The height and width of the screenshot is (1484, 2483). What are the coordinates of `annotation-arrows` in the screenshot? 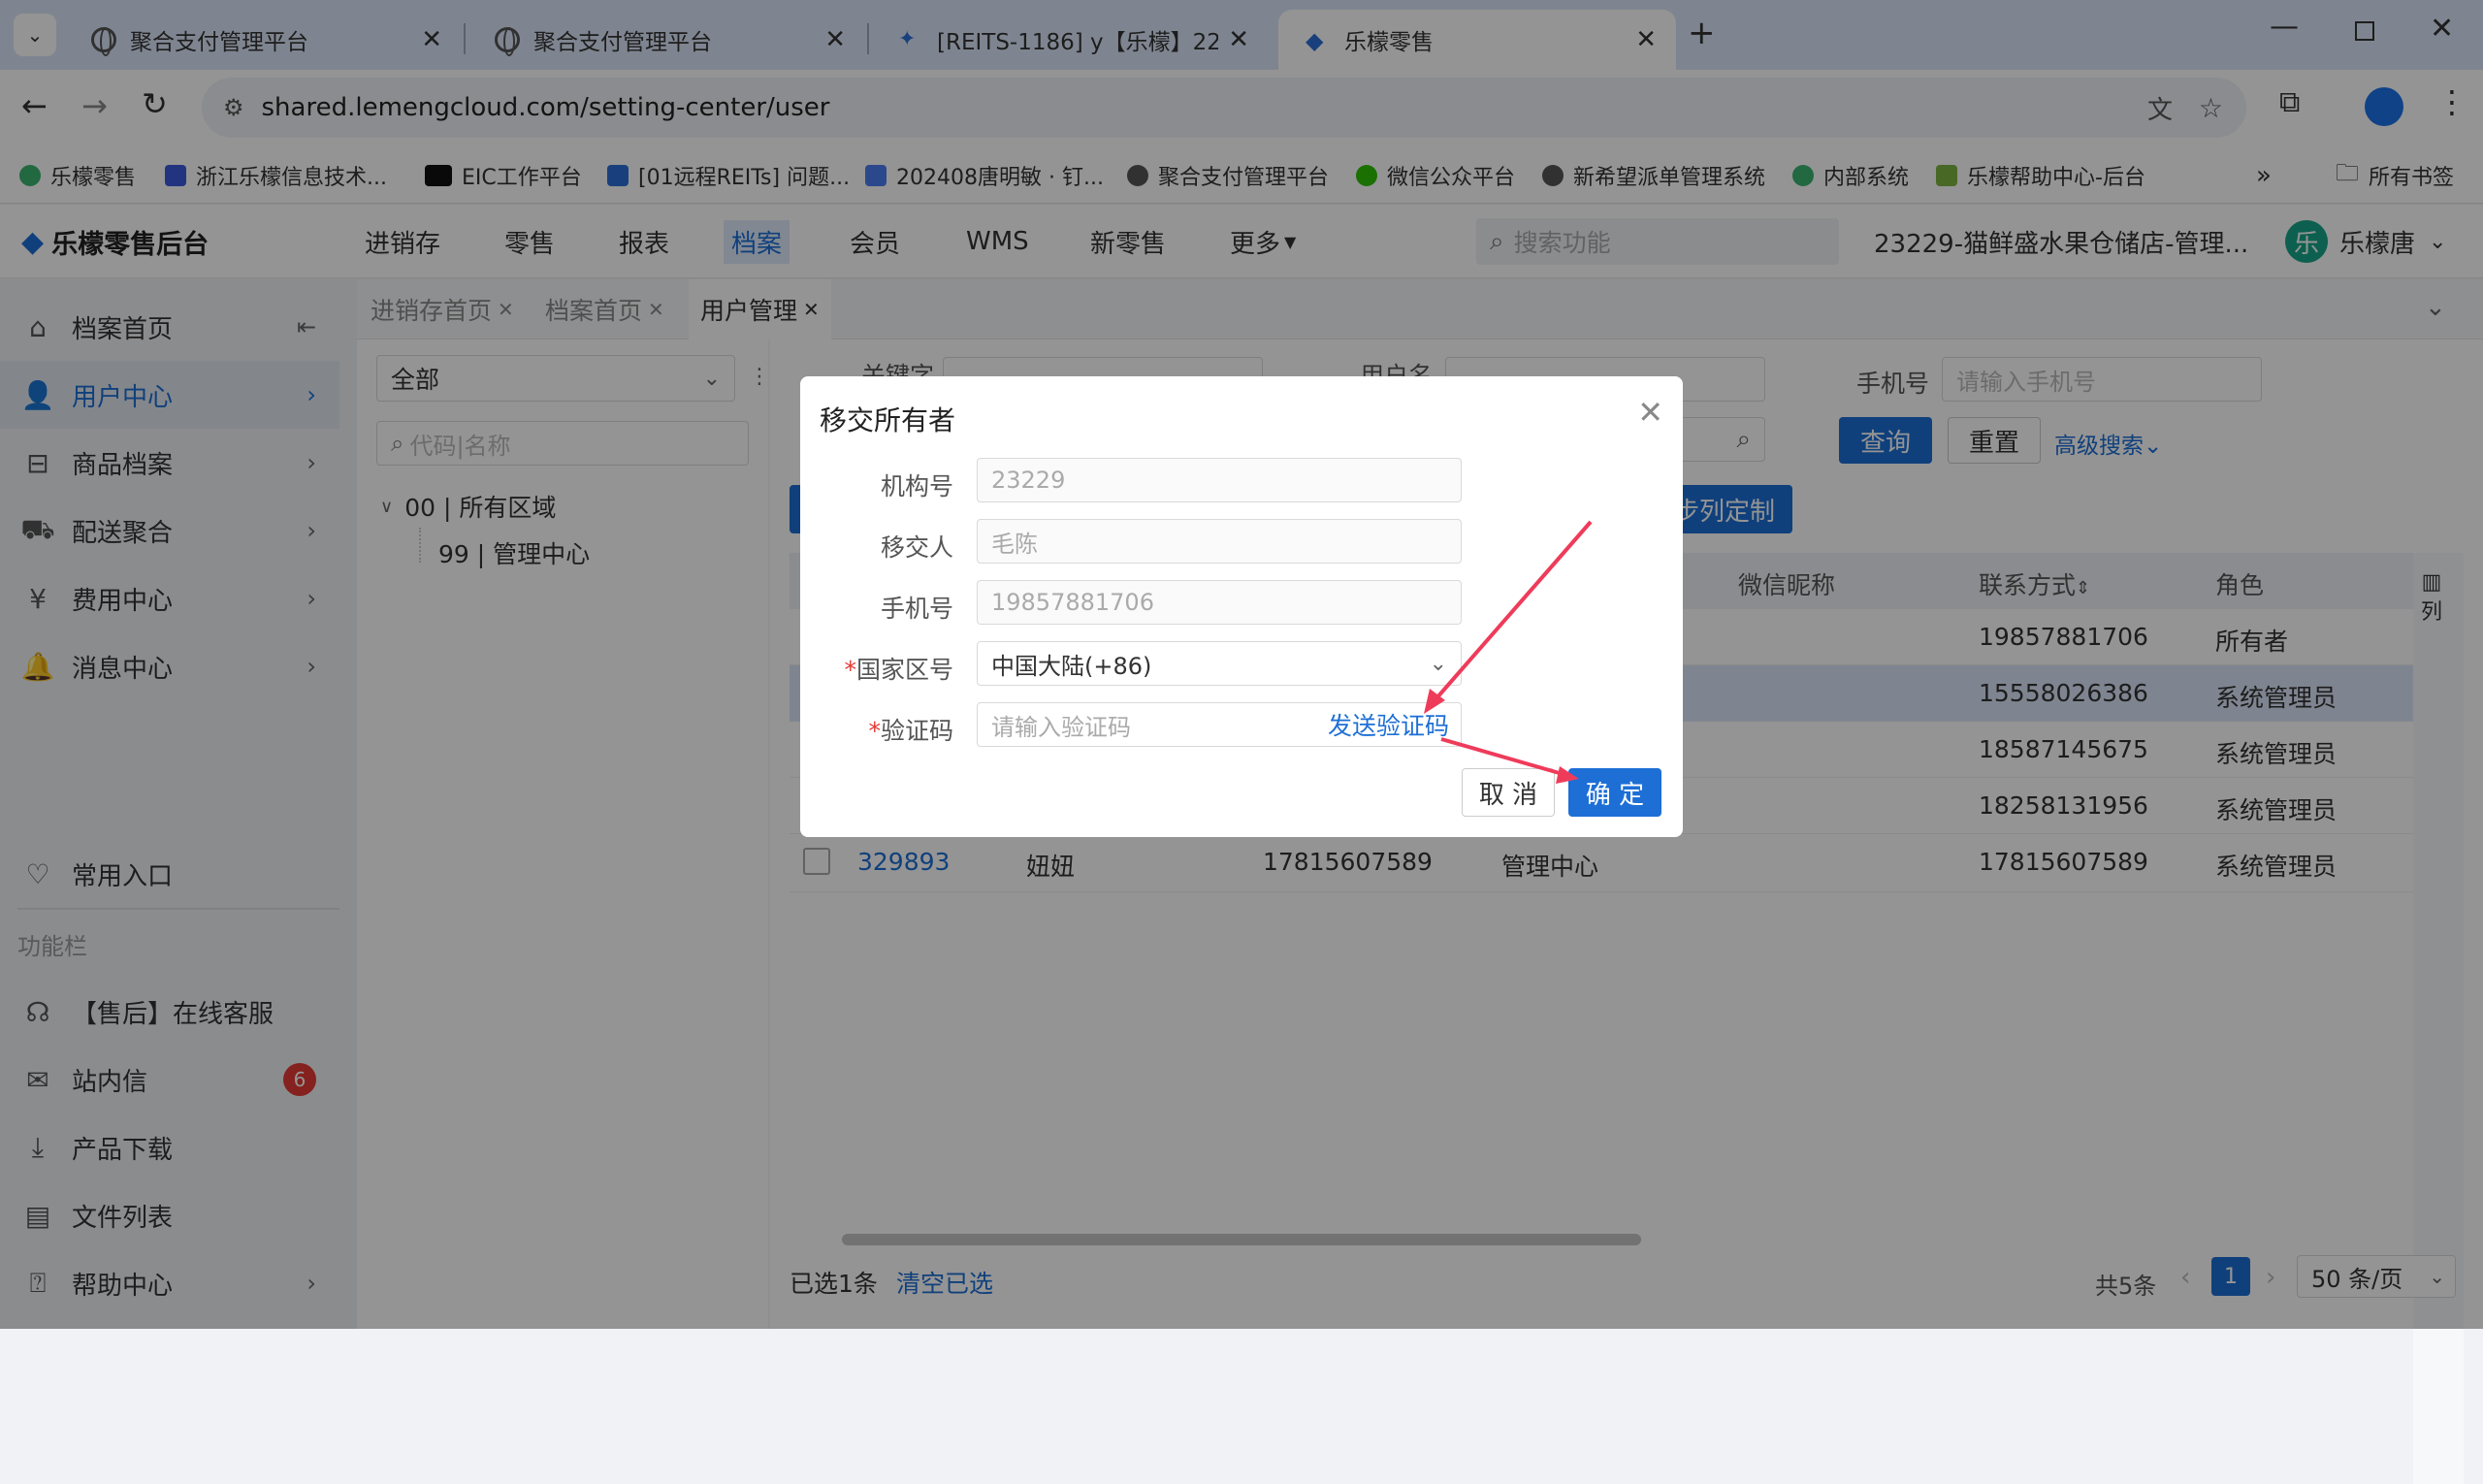 It's located at (1509, 652).